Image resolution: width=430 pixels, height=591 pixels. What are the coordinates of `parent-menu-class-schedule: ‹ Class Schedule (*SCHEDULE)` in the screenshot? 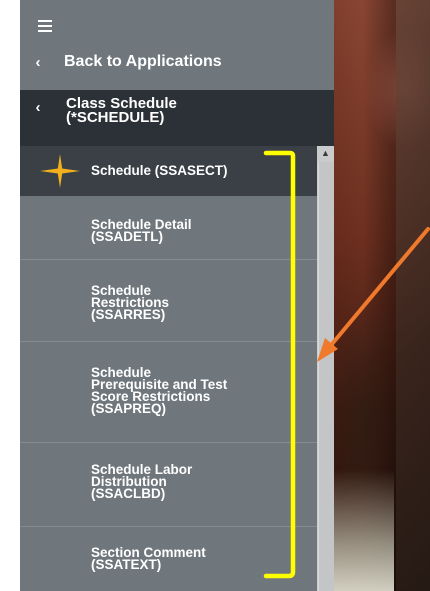 It's located at (177, 118).